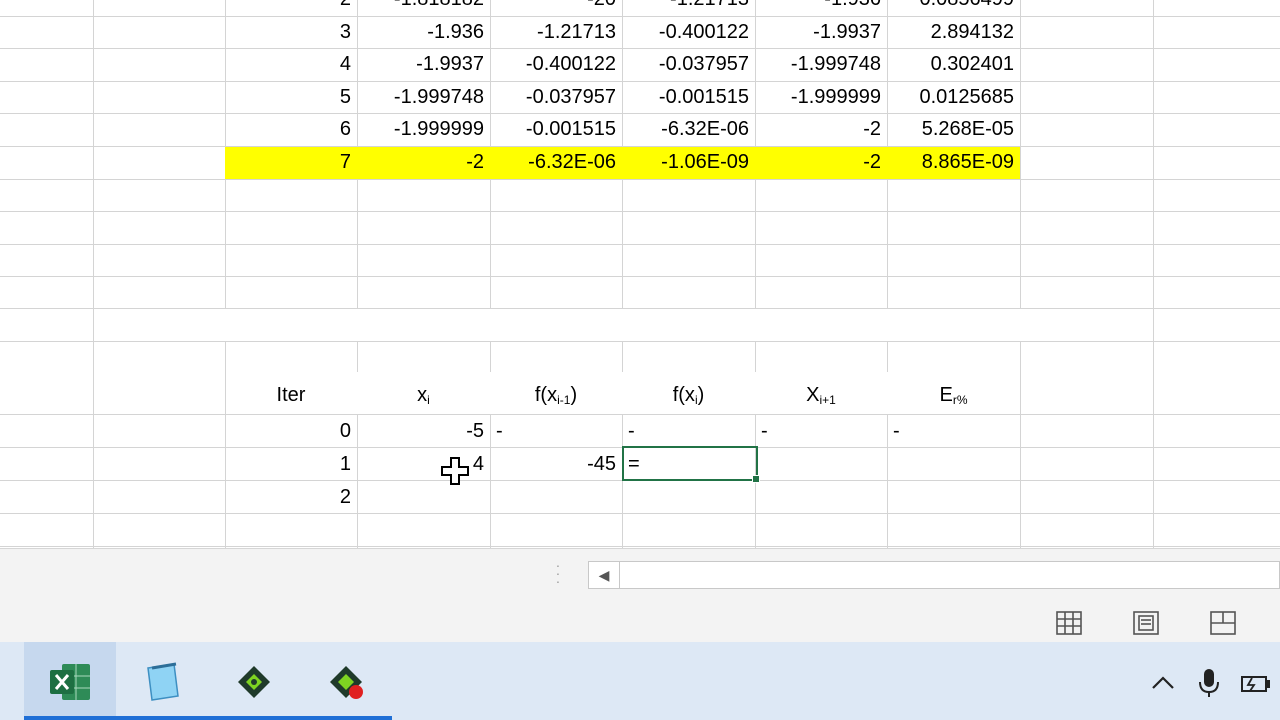 The image size is (1280, 720). What do you see at coordinates (556, 431) in the screenshot?
I see `cell-f-prev: -` at bounding box center [556, 431].